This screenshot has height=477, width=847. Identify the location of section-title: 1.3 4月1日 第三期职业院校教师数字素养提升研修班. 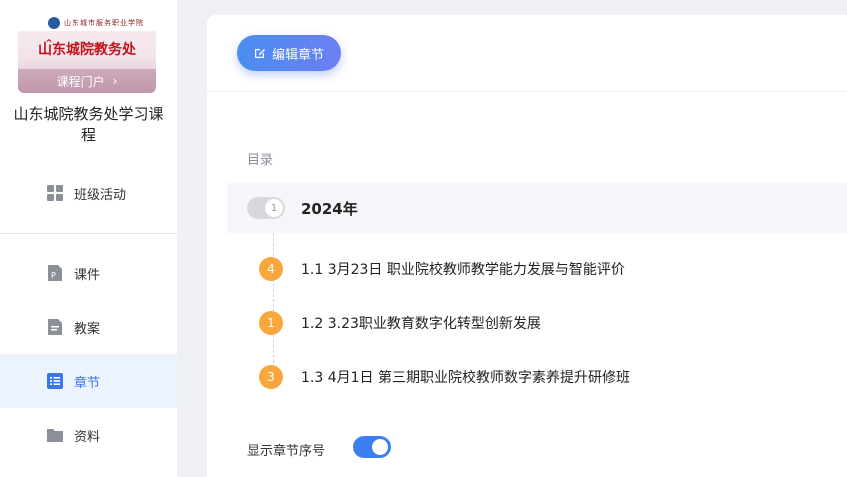
(465, 378).